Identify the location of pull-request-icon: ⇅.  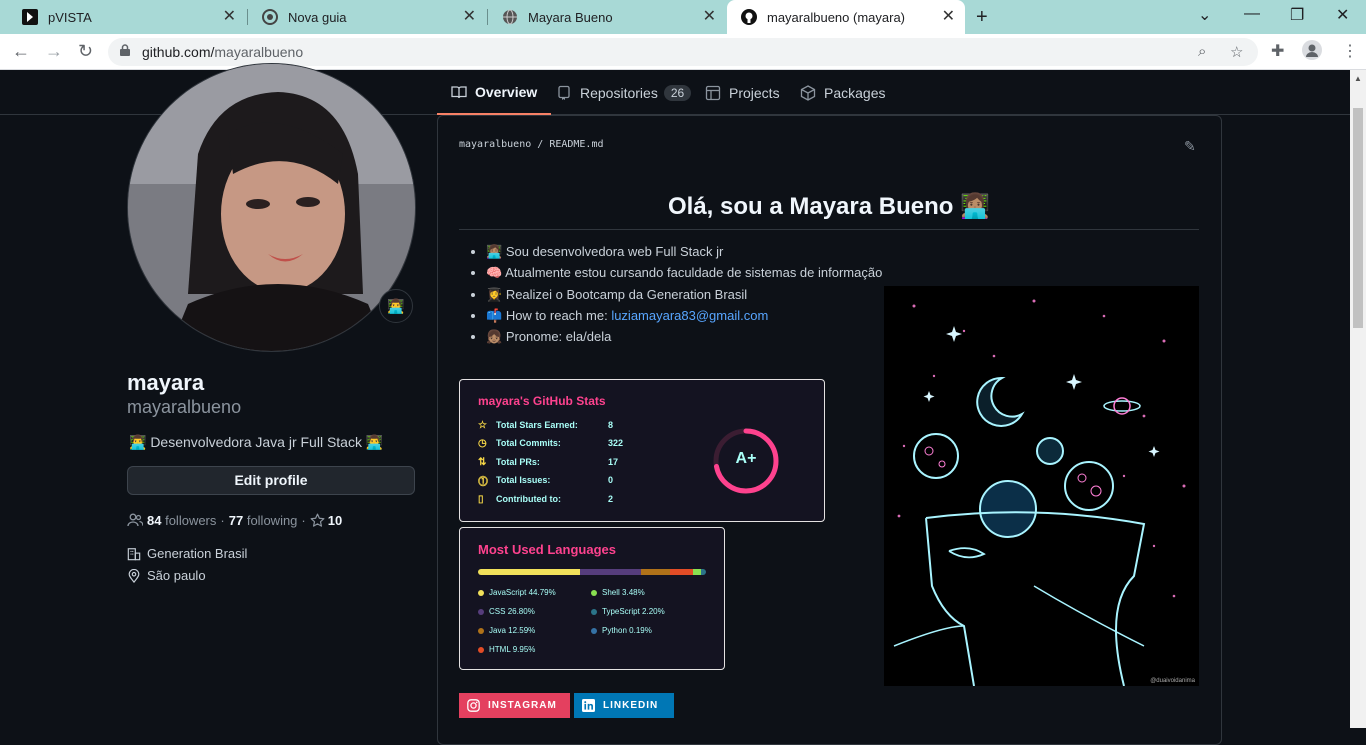
(484, 462).